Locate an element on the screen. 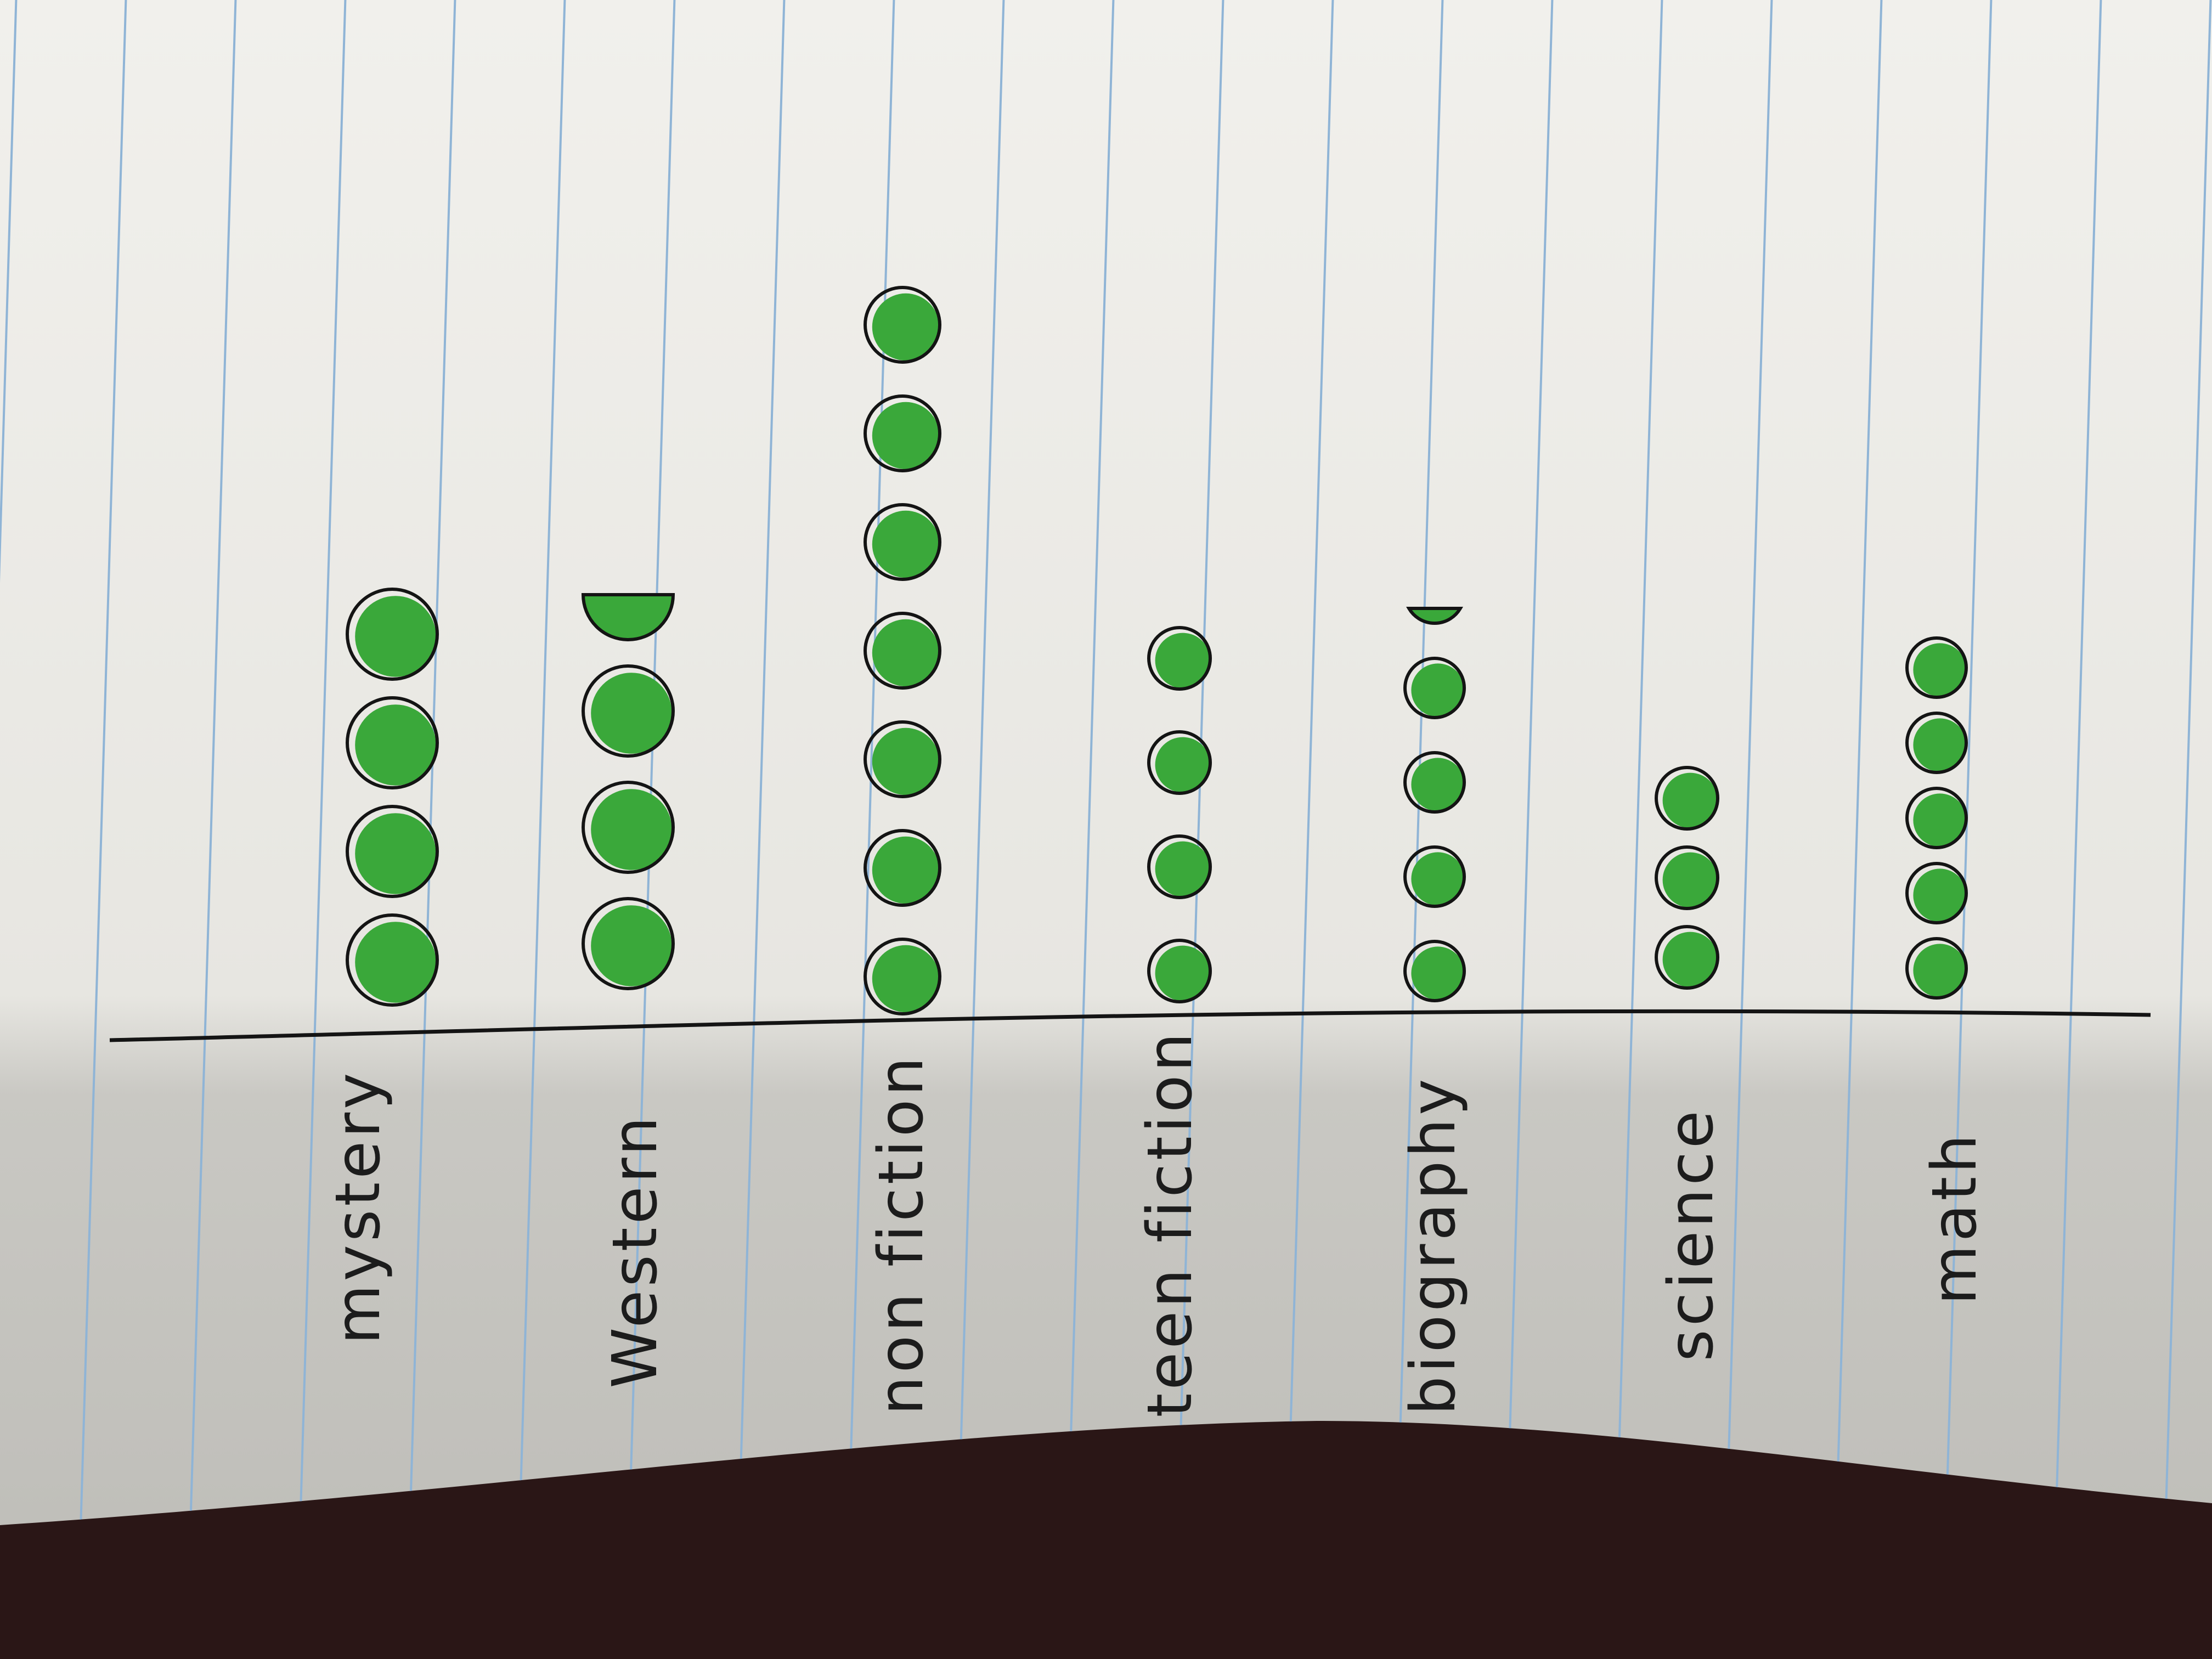 The height and width of the screenshot is (1659, 2212). category-label: non fiction is located at coordinates (902, 1235).